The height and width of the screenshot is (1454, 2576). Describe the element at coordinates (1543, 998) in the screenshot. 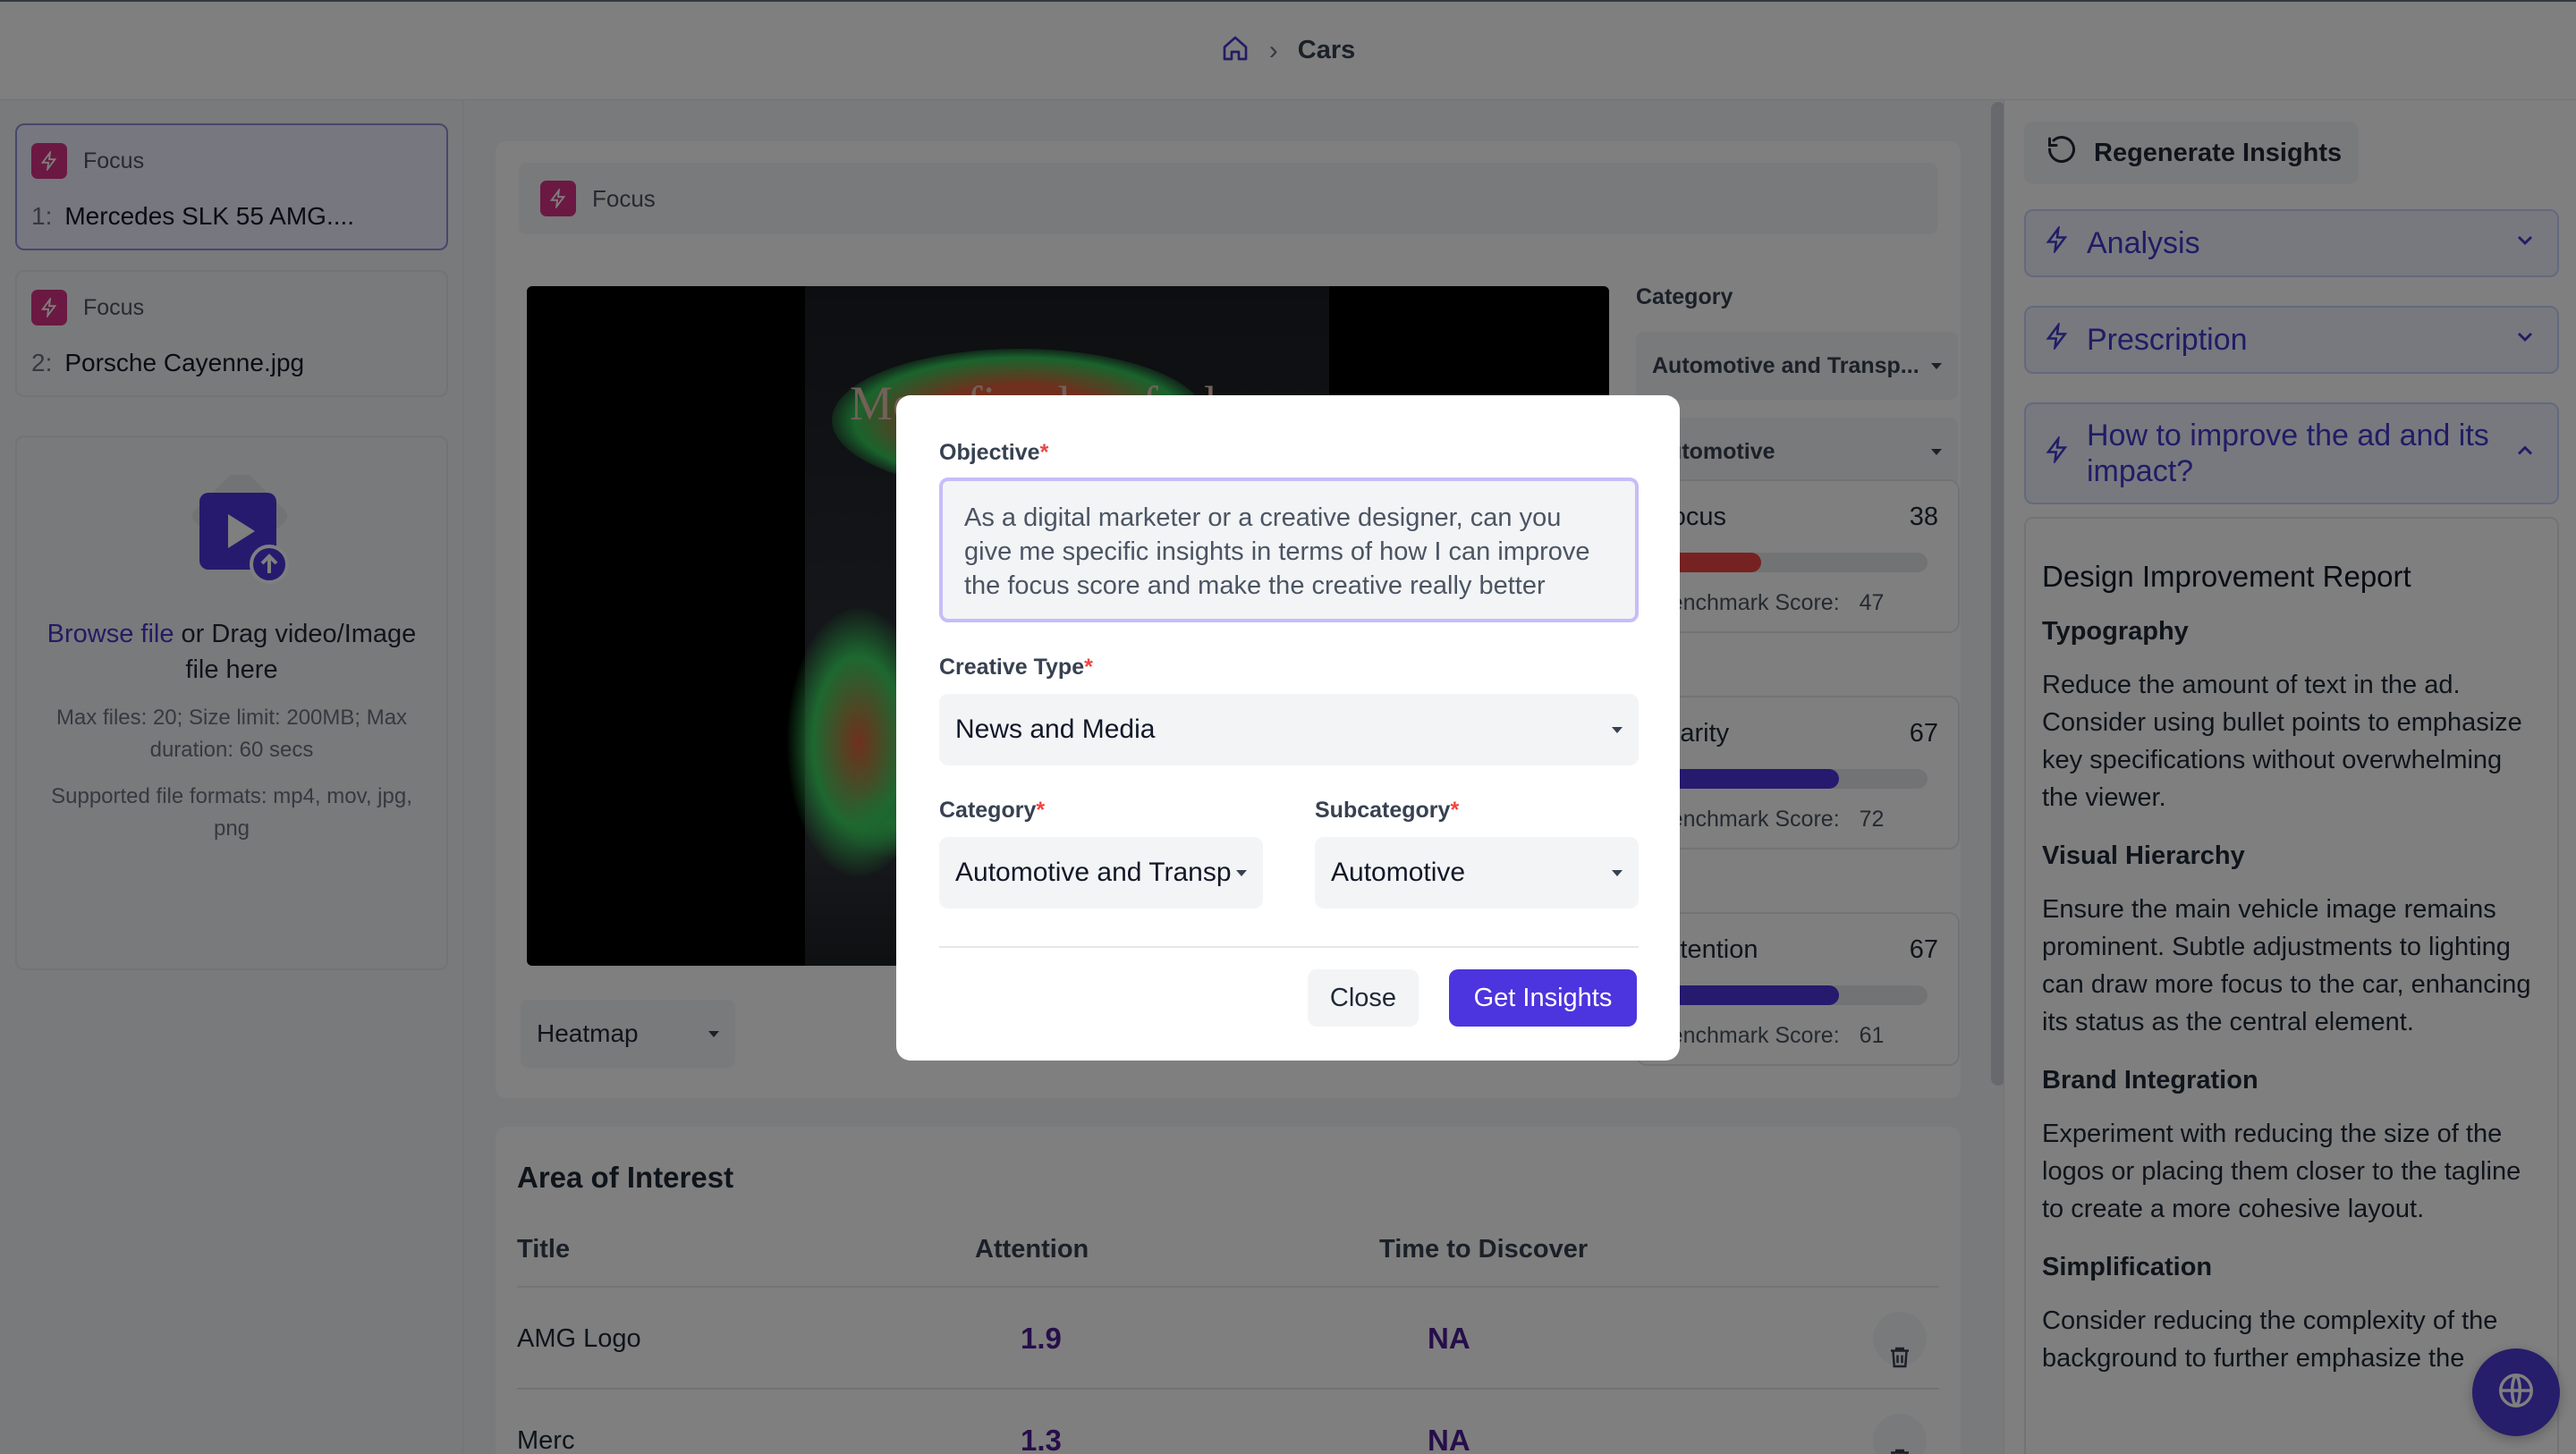

I see `get-insights-button: Get Insights` at that location.